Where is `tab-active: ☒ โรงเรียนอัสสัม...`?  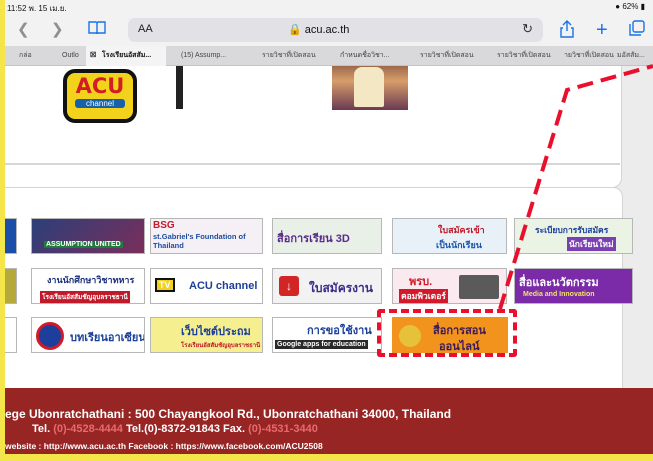 tab-active: ☒ โรงเรียนอัสสัม... is located at coordinates (126, 56).